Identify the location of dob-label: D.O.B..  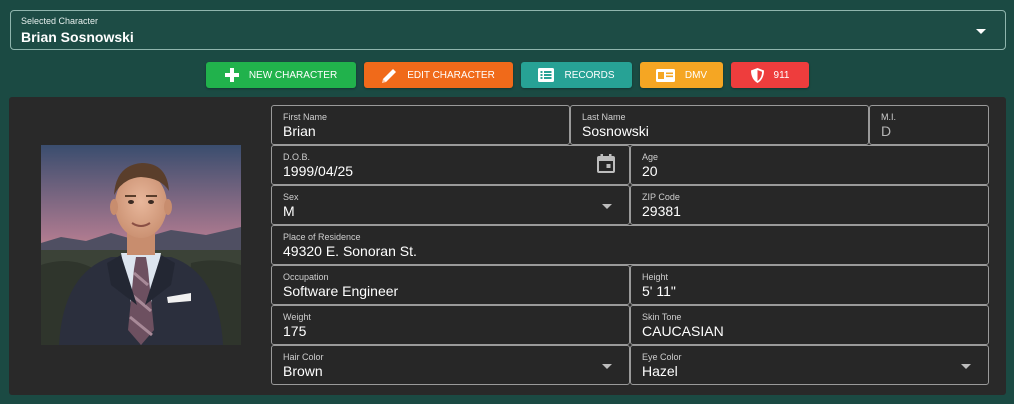
(297, 157).